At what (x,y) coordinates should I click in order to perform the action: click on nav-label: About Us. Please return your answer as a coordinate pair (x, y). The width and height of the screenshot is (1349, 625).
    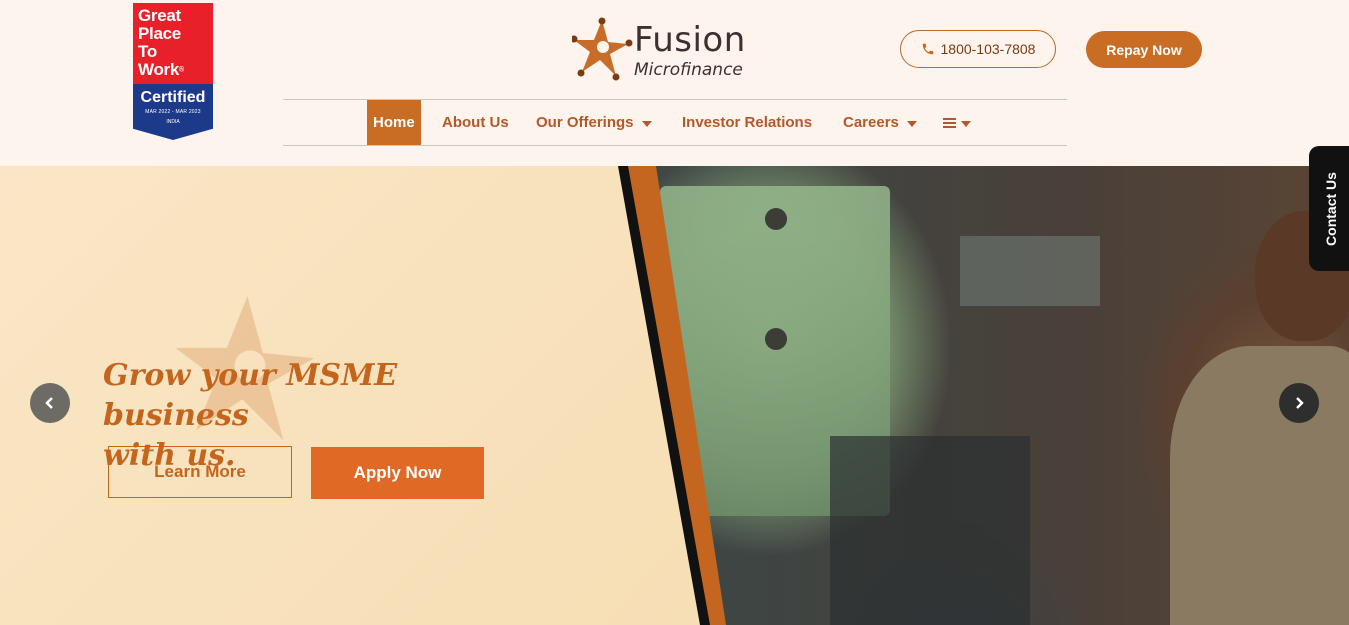
    Looking at the image, I should click on (475, 122).